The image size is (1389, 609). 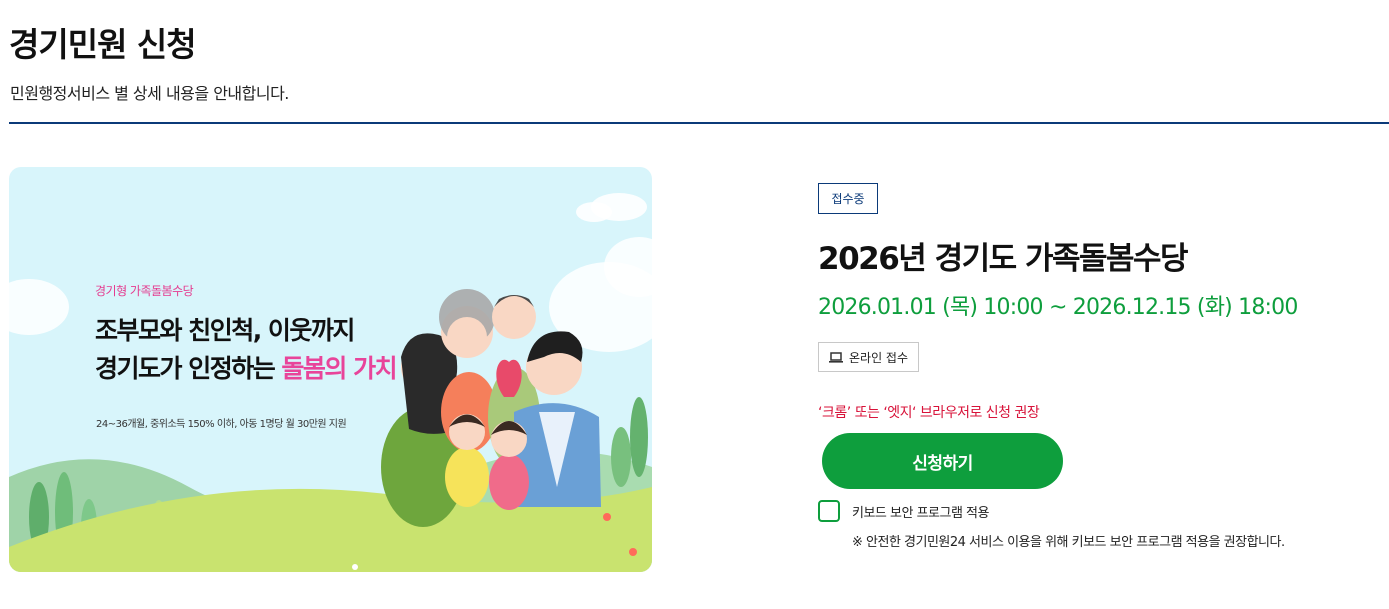 I want to click on page-subtitle: 민원행정서비스 별 상세 내용을 안내합니다., so click(x=149, y=93).